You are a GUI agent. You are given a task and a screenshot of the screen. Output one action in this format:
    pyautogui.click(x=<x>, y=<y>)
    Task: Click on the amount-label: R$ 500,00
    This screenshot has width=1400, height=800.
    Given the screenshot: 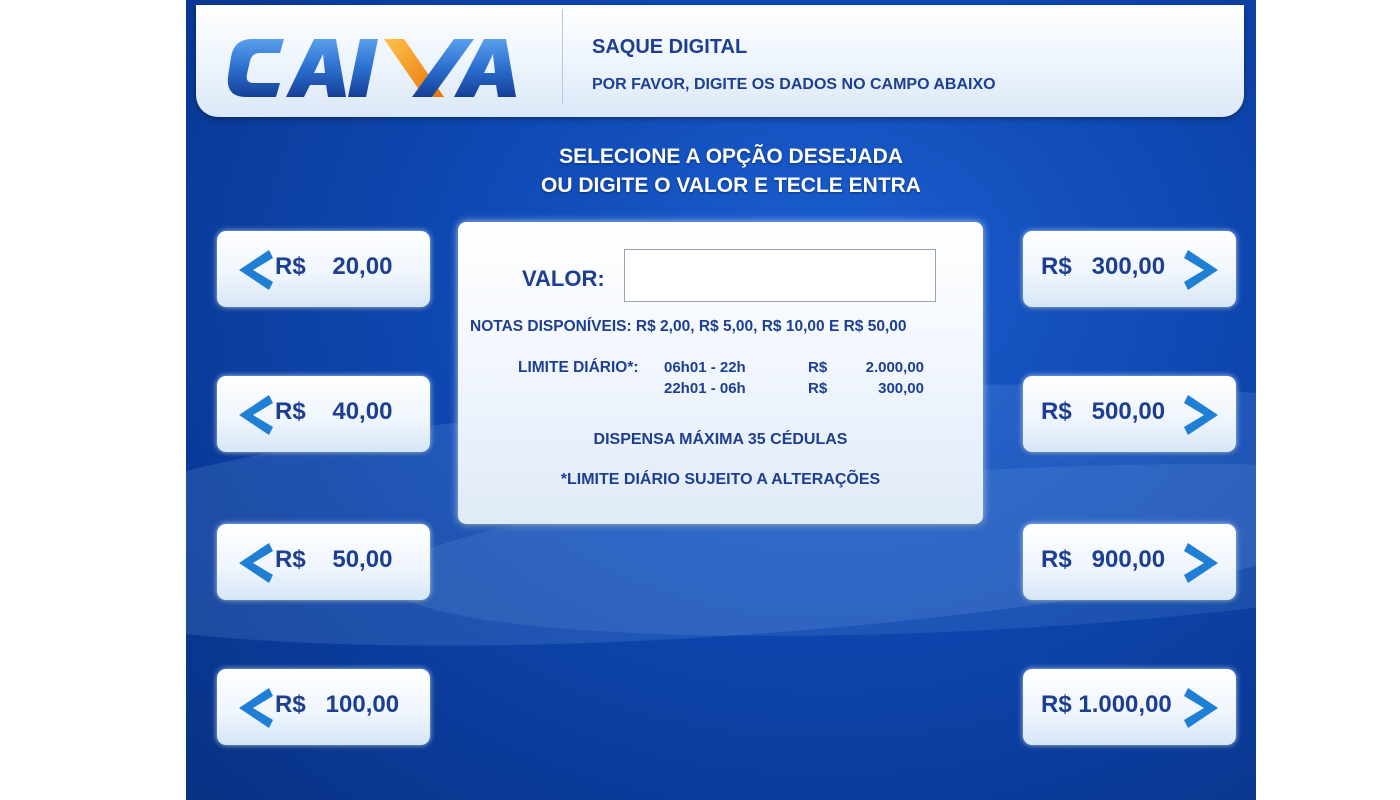 What is the action you would take?
    pyautogui.click(x=1103, y=411)
    